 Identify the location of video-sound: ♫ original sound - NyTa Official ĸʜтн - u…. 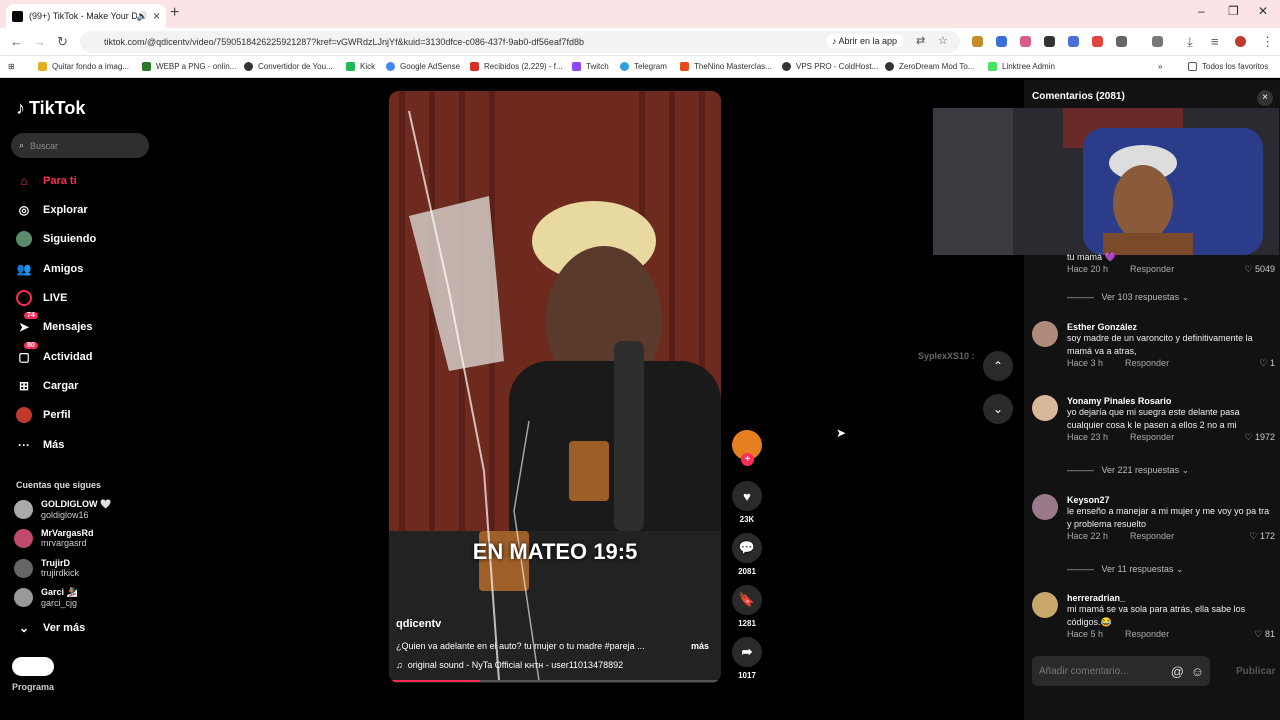
(509, 665).